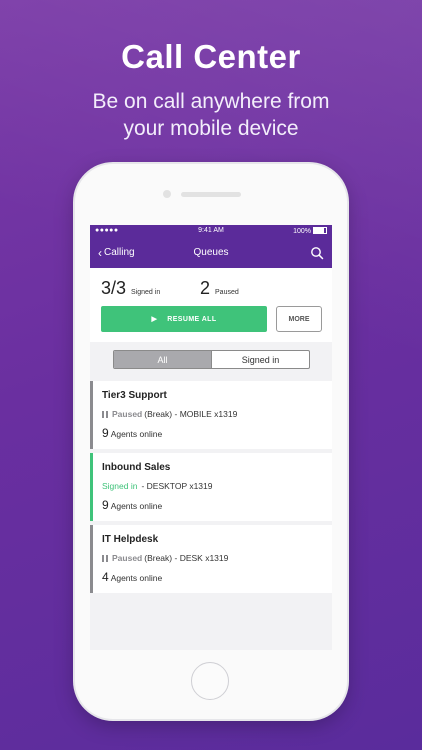 The image size is (422, 750). Describe the element at coordinates (227, 292) in the screenshot. I see `paused-label: Paused` at that location.